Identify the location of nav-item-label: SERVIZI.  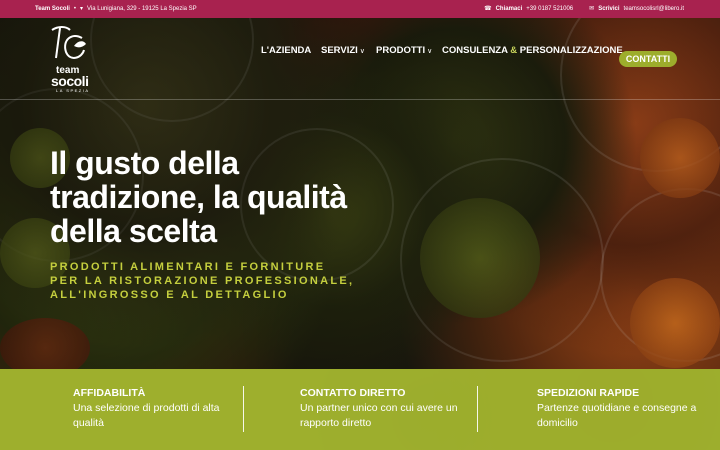
(339, 50).